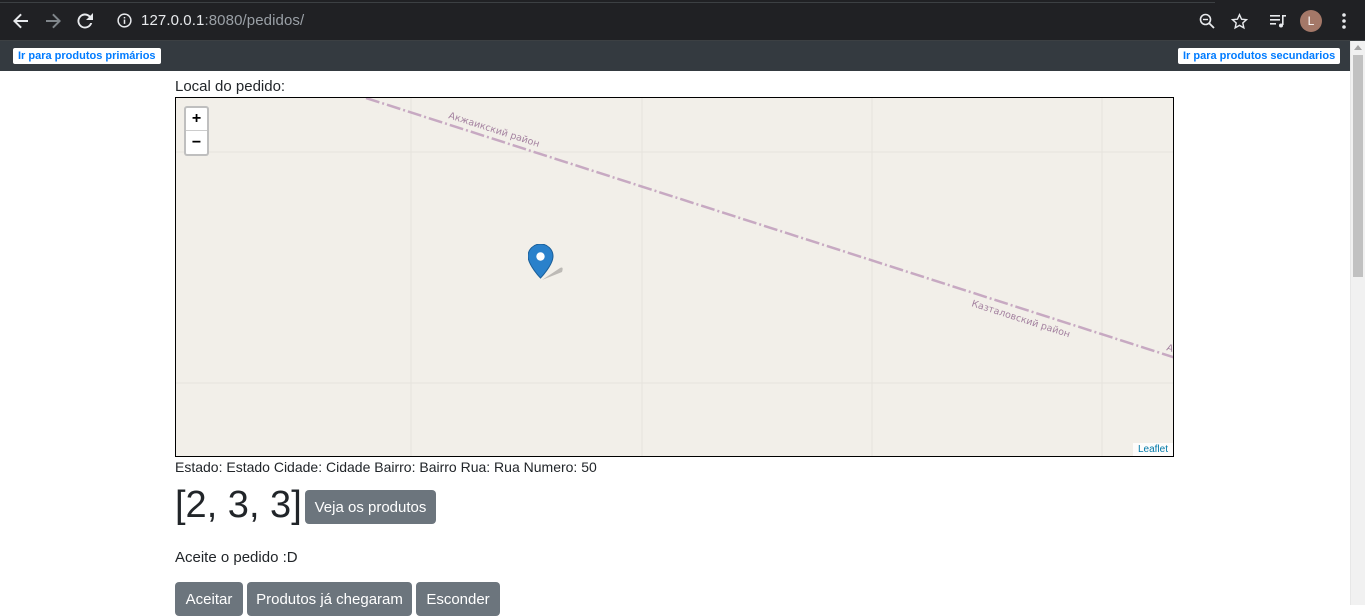  I want to click on browser-menu-button, so click(1344, 21).